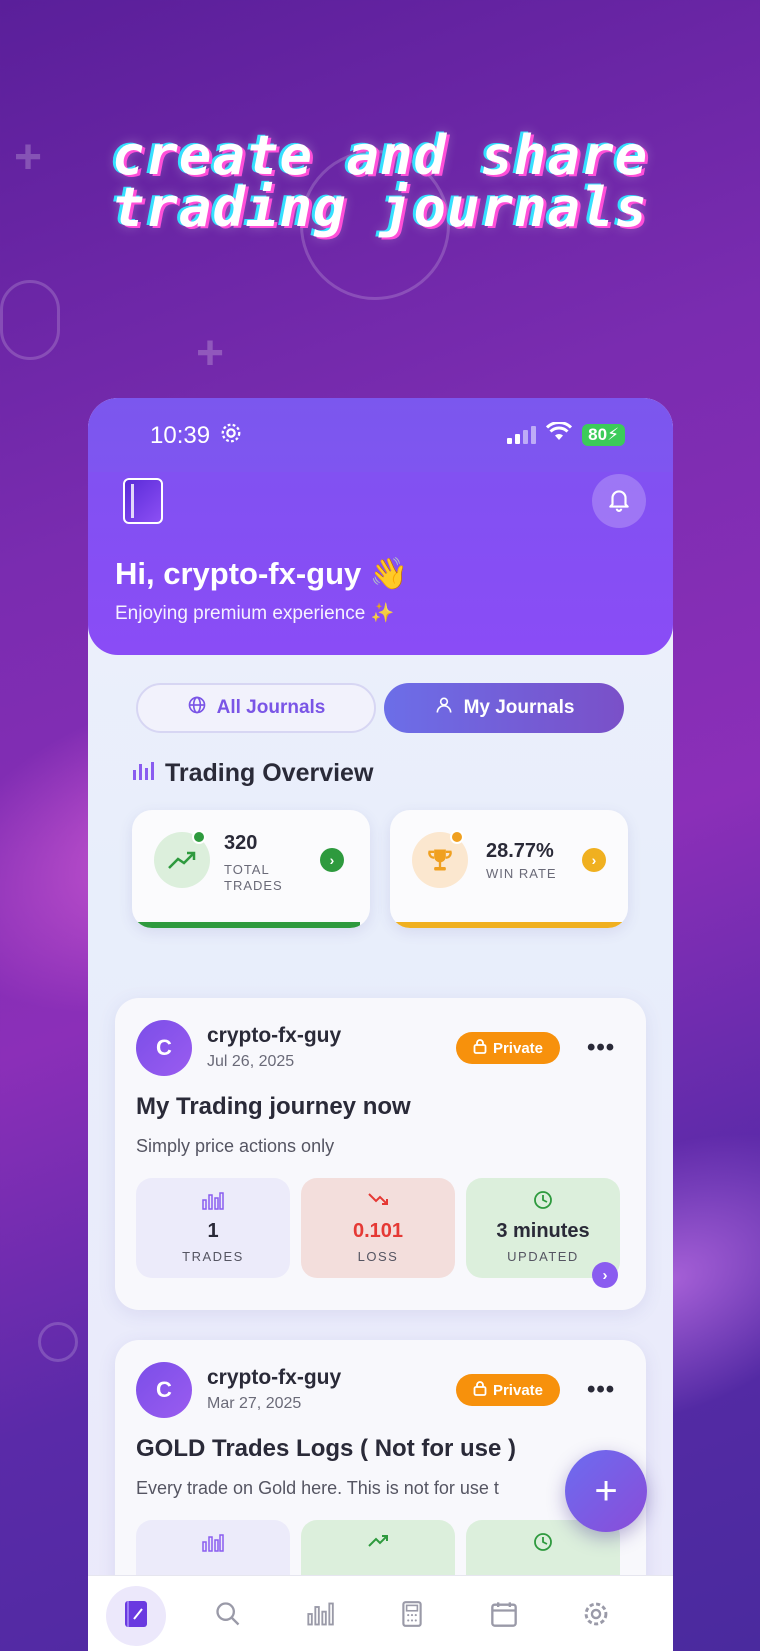 The width and height of the screenshot is (760, 1651). What do you see at coordinates (543, 1231) in the screenshot?
I see `metric-updated-value: 3 minutes` at bounding box center [543, 1231].